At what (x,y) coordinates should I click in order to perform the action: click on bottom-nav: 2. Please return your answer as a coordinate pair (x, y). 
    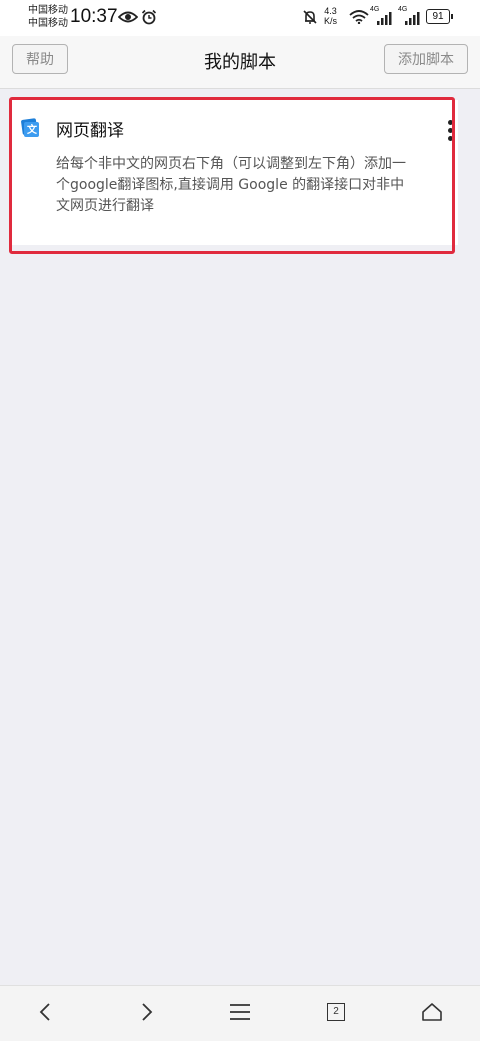
    Looking at the image, I should click on (240, 1013).